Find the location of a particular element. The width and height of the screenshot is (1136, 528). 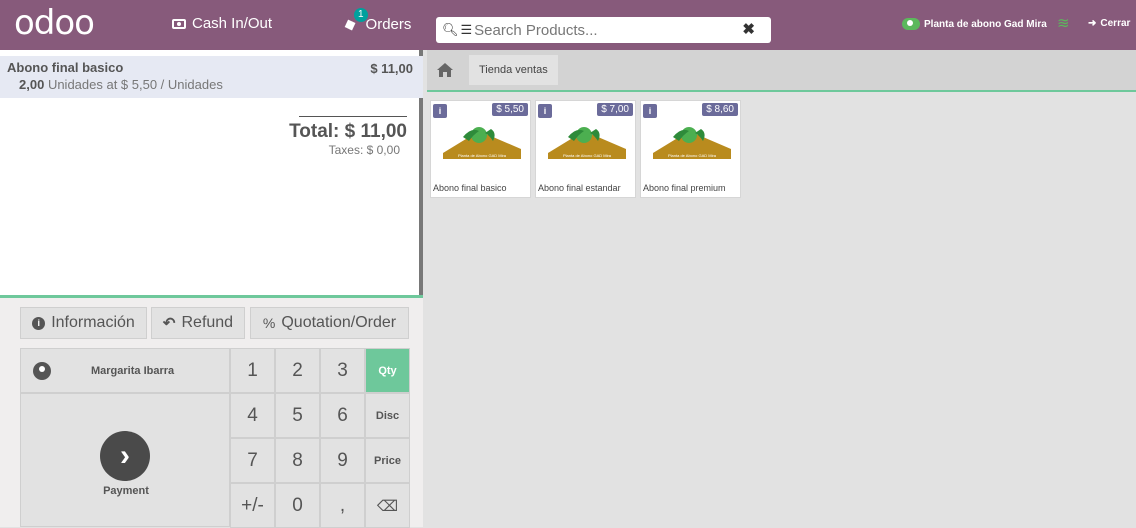

order-line-info: 2,00 Unidades at $ 5,50 / Unidades is located at coordinates (217, 84).